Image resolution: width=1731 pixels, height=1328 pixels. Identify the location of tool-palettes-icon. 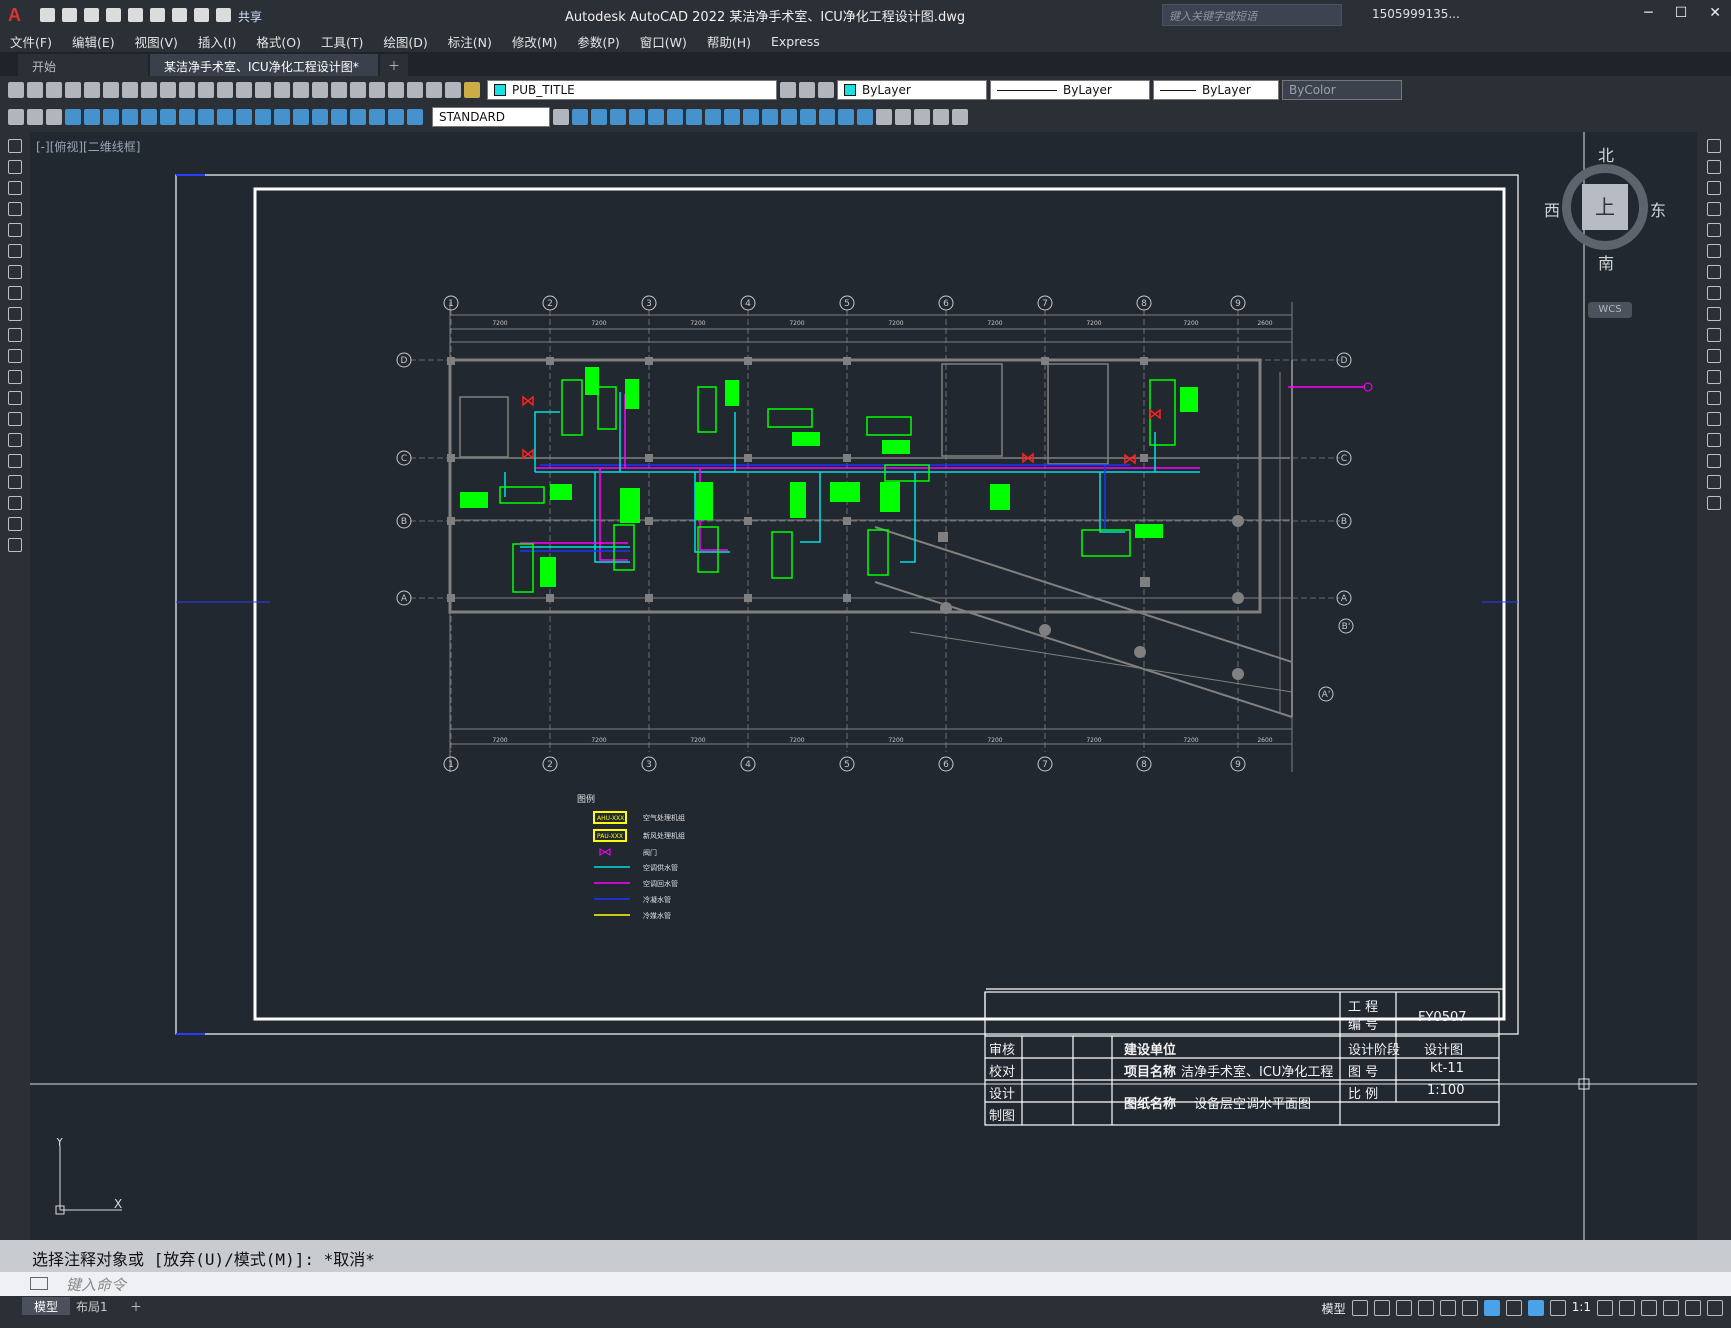
(358, 90).